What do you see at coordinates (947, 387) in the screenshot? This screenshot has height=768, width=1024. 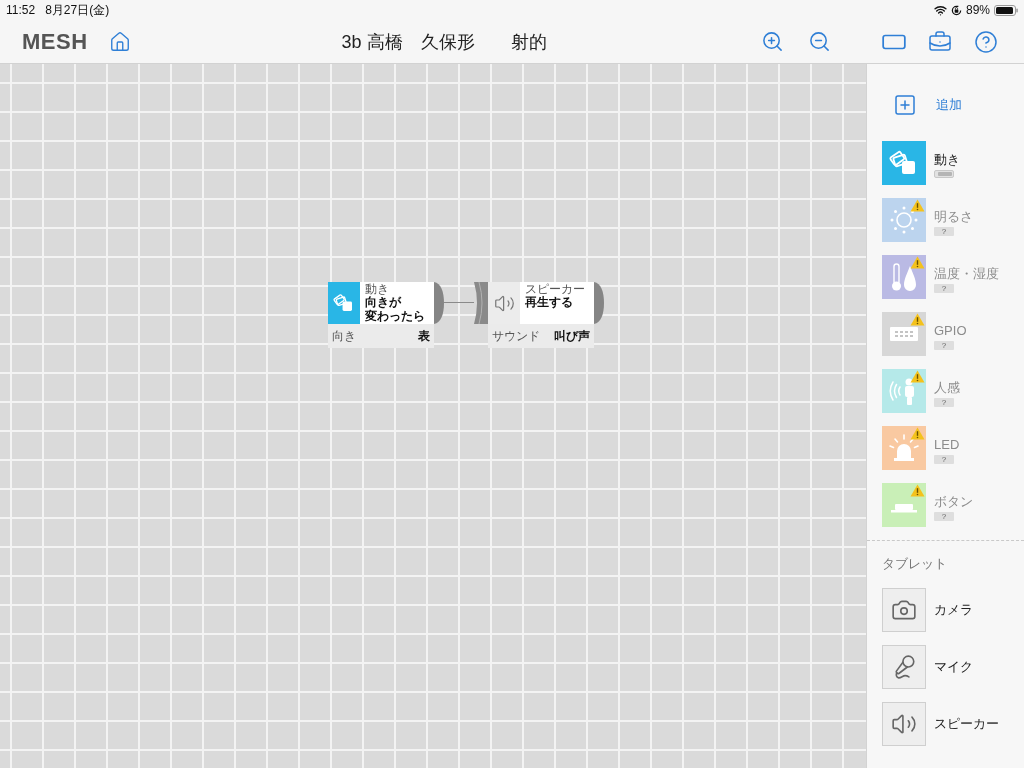 I see `block-name: 人感` at bounding box center [947, 387].